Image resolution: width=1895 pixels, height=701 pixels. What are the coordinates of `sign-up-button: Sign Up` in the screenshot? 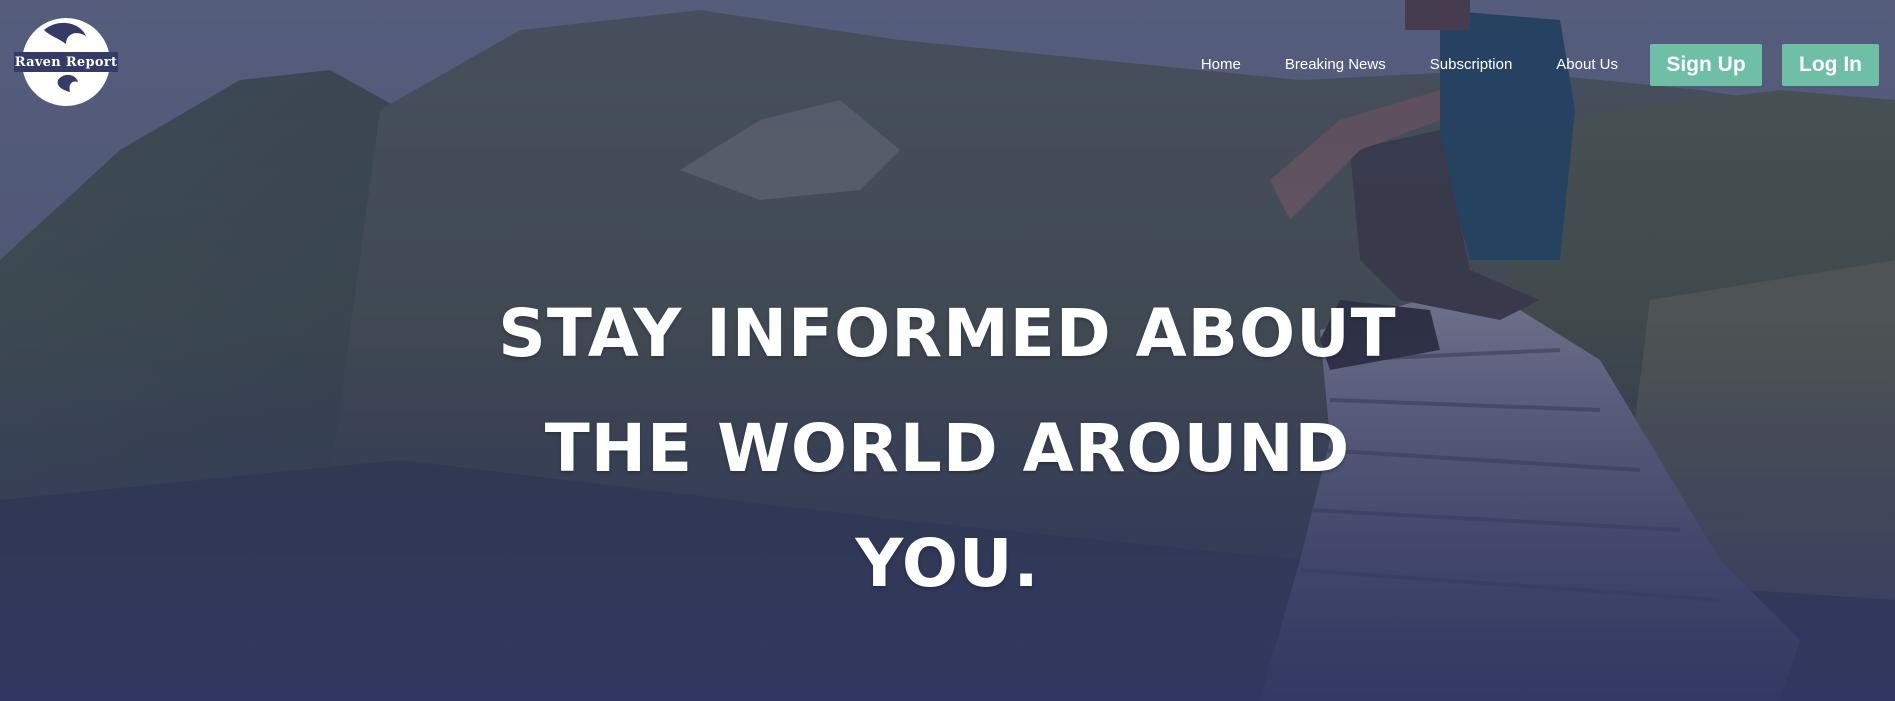 It's located at (1706, 65).